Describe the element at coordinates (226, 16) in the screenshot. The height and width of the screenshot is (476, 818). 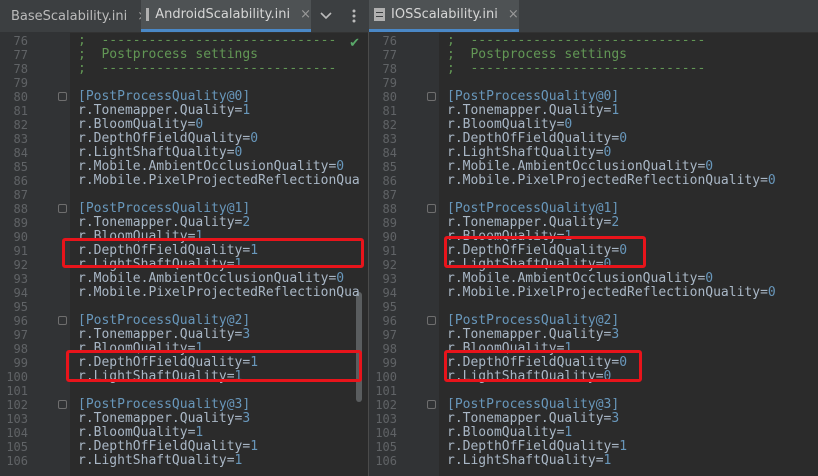
I see `tab-android-scalability: AndroidScalability.ini ×` at that location.